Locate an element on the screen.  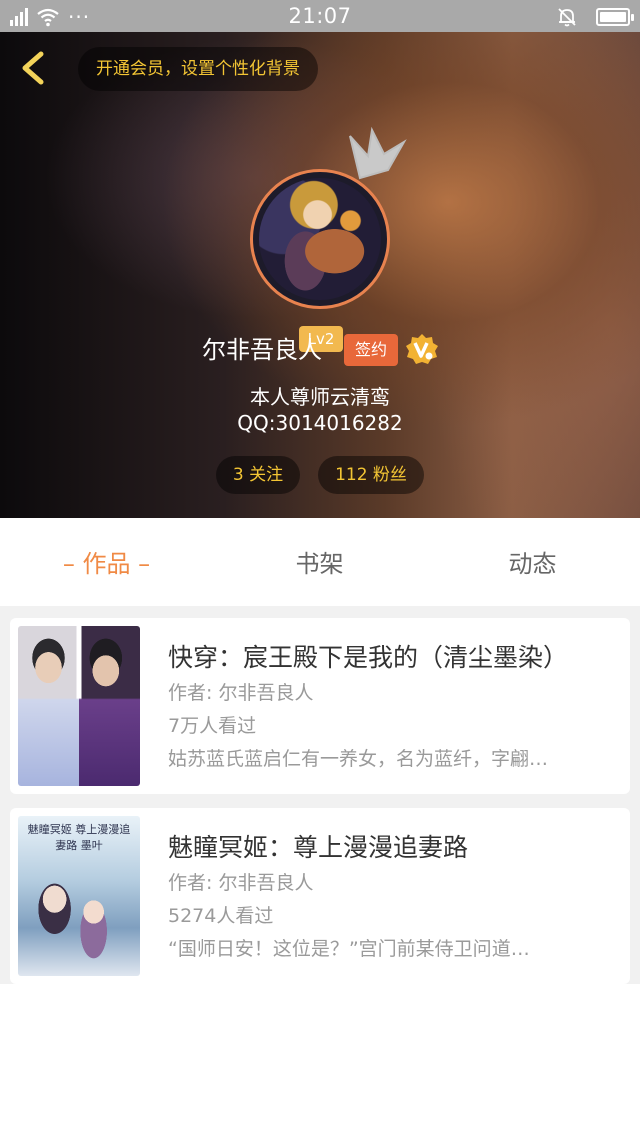
book-views: 5274人看过 is located at coordinates (221, 916).